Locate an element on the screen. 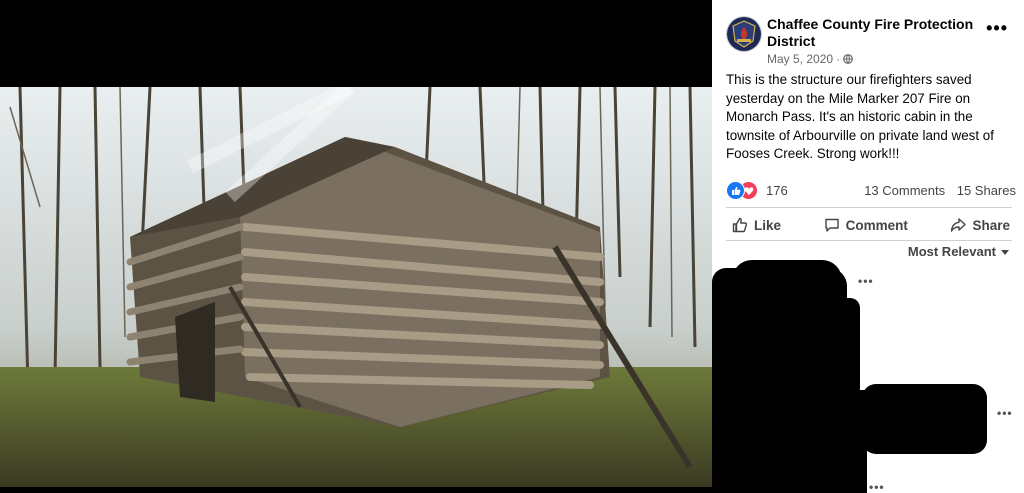 This screenshot has height=493, width=1024. chevron-down-icon is located at coordinates (1005, 252).